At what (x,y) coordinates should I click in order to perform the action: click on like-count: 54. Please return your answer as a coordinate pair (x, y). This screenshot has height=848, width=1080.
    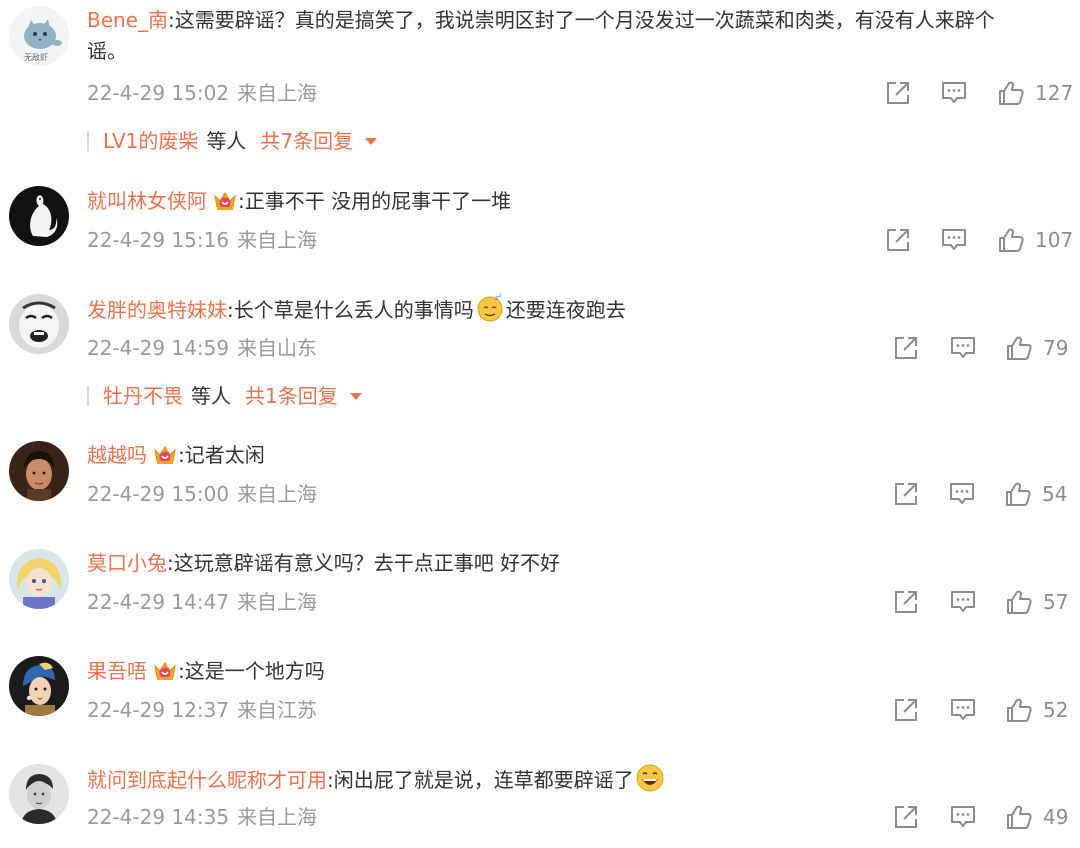
    Looking at the image, I should click on (1055, 494).